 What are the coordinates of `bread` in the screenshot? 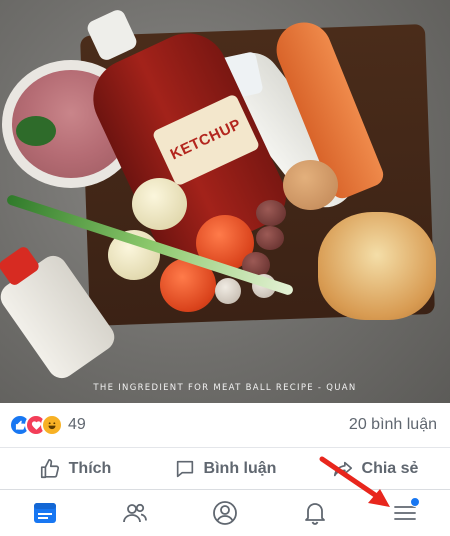 It's located at (377, 266).